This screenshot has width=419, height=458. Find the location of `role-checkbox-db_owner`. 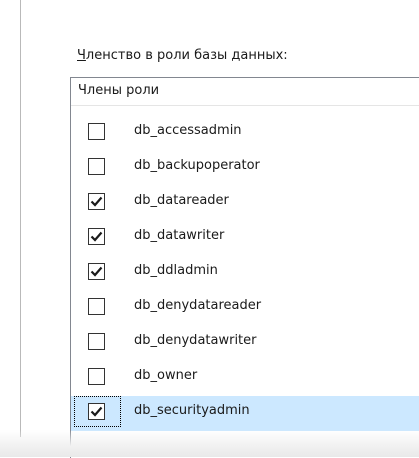

role-checkbox-db_owner is located at coordinates (96, 376).